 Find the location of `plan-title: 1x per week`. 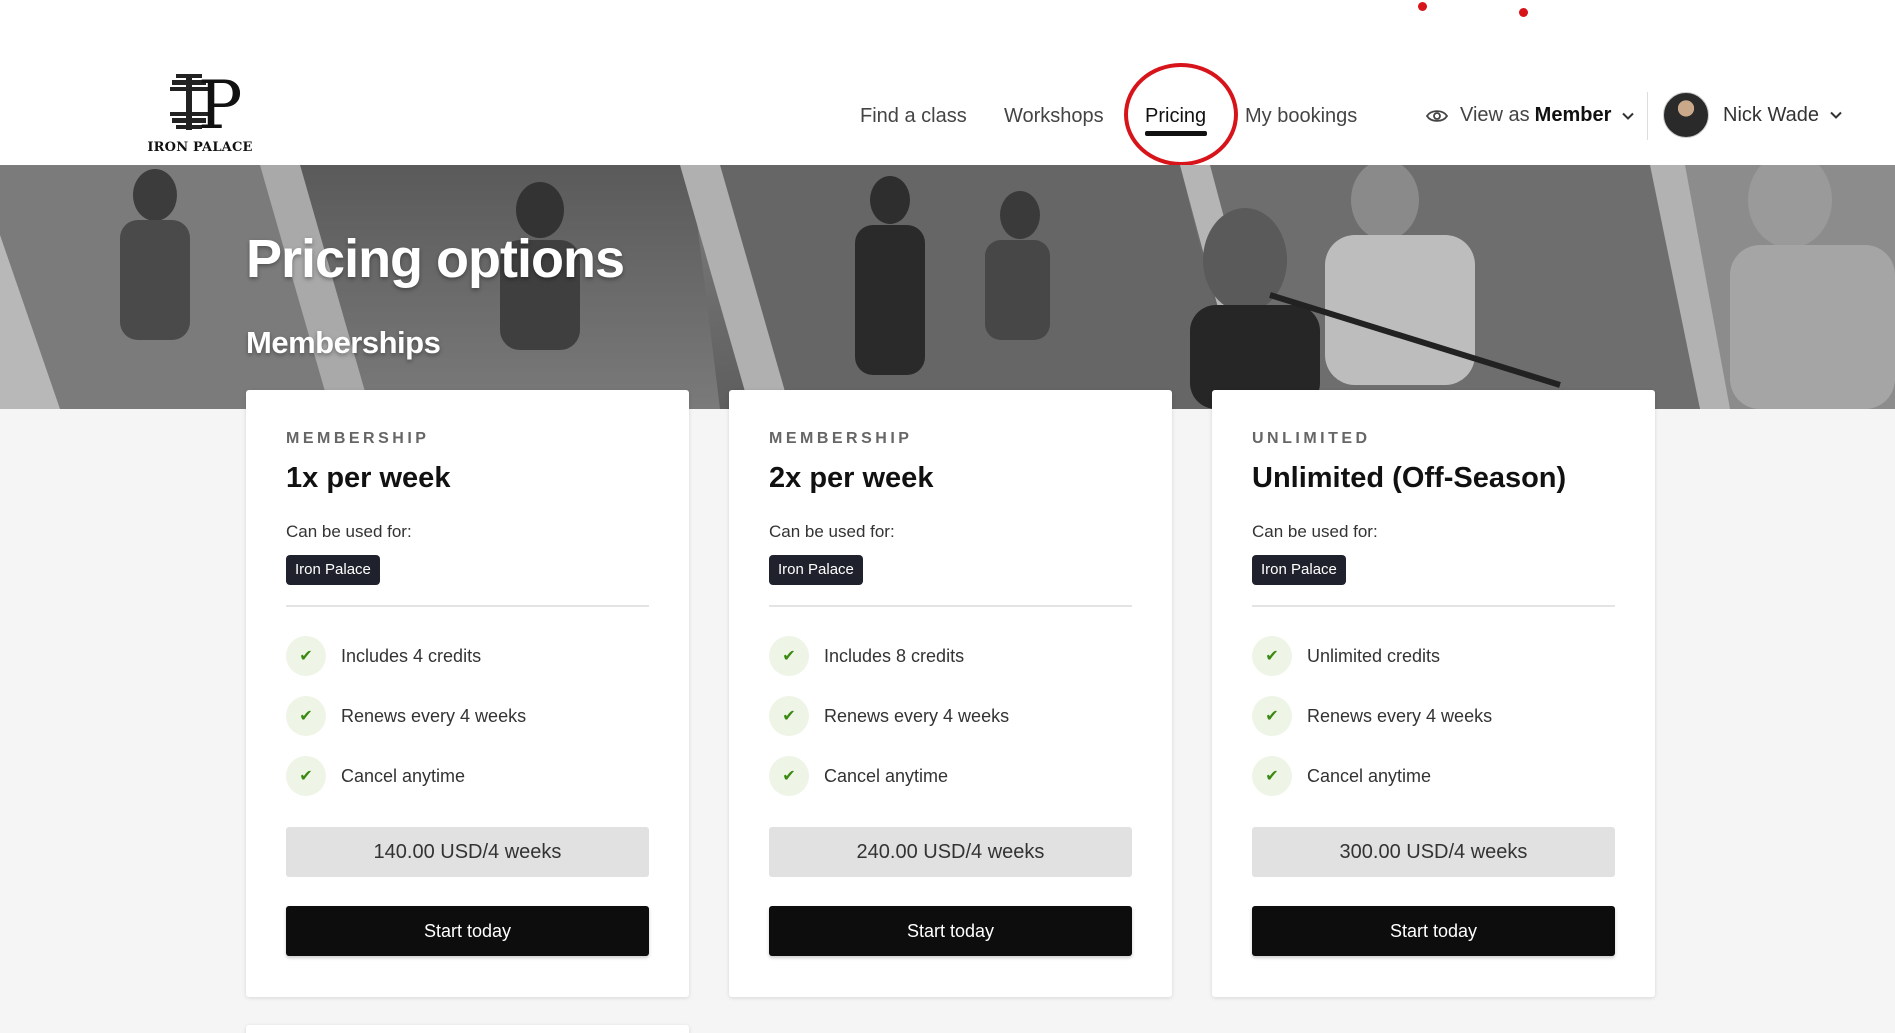

plan-title: 1x per week is located at coordinates (368, 478).